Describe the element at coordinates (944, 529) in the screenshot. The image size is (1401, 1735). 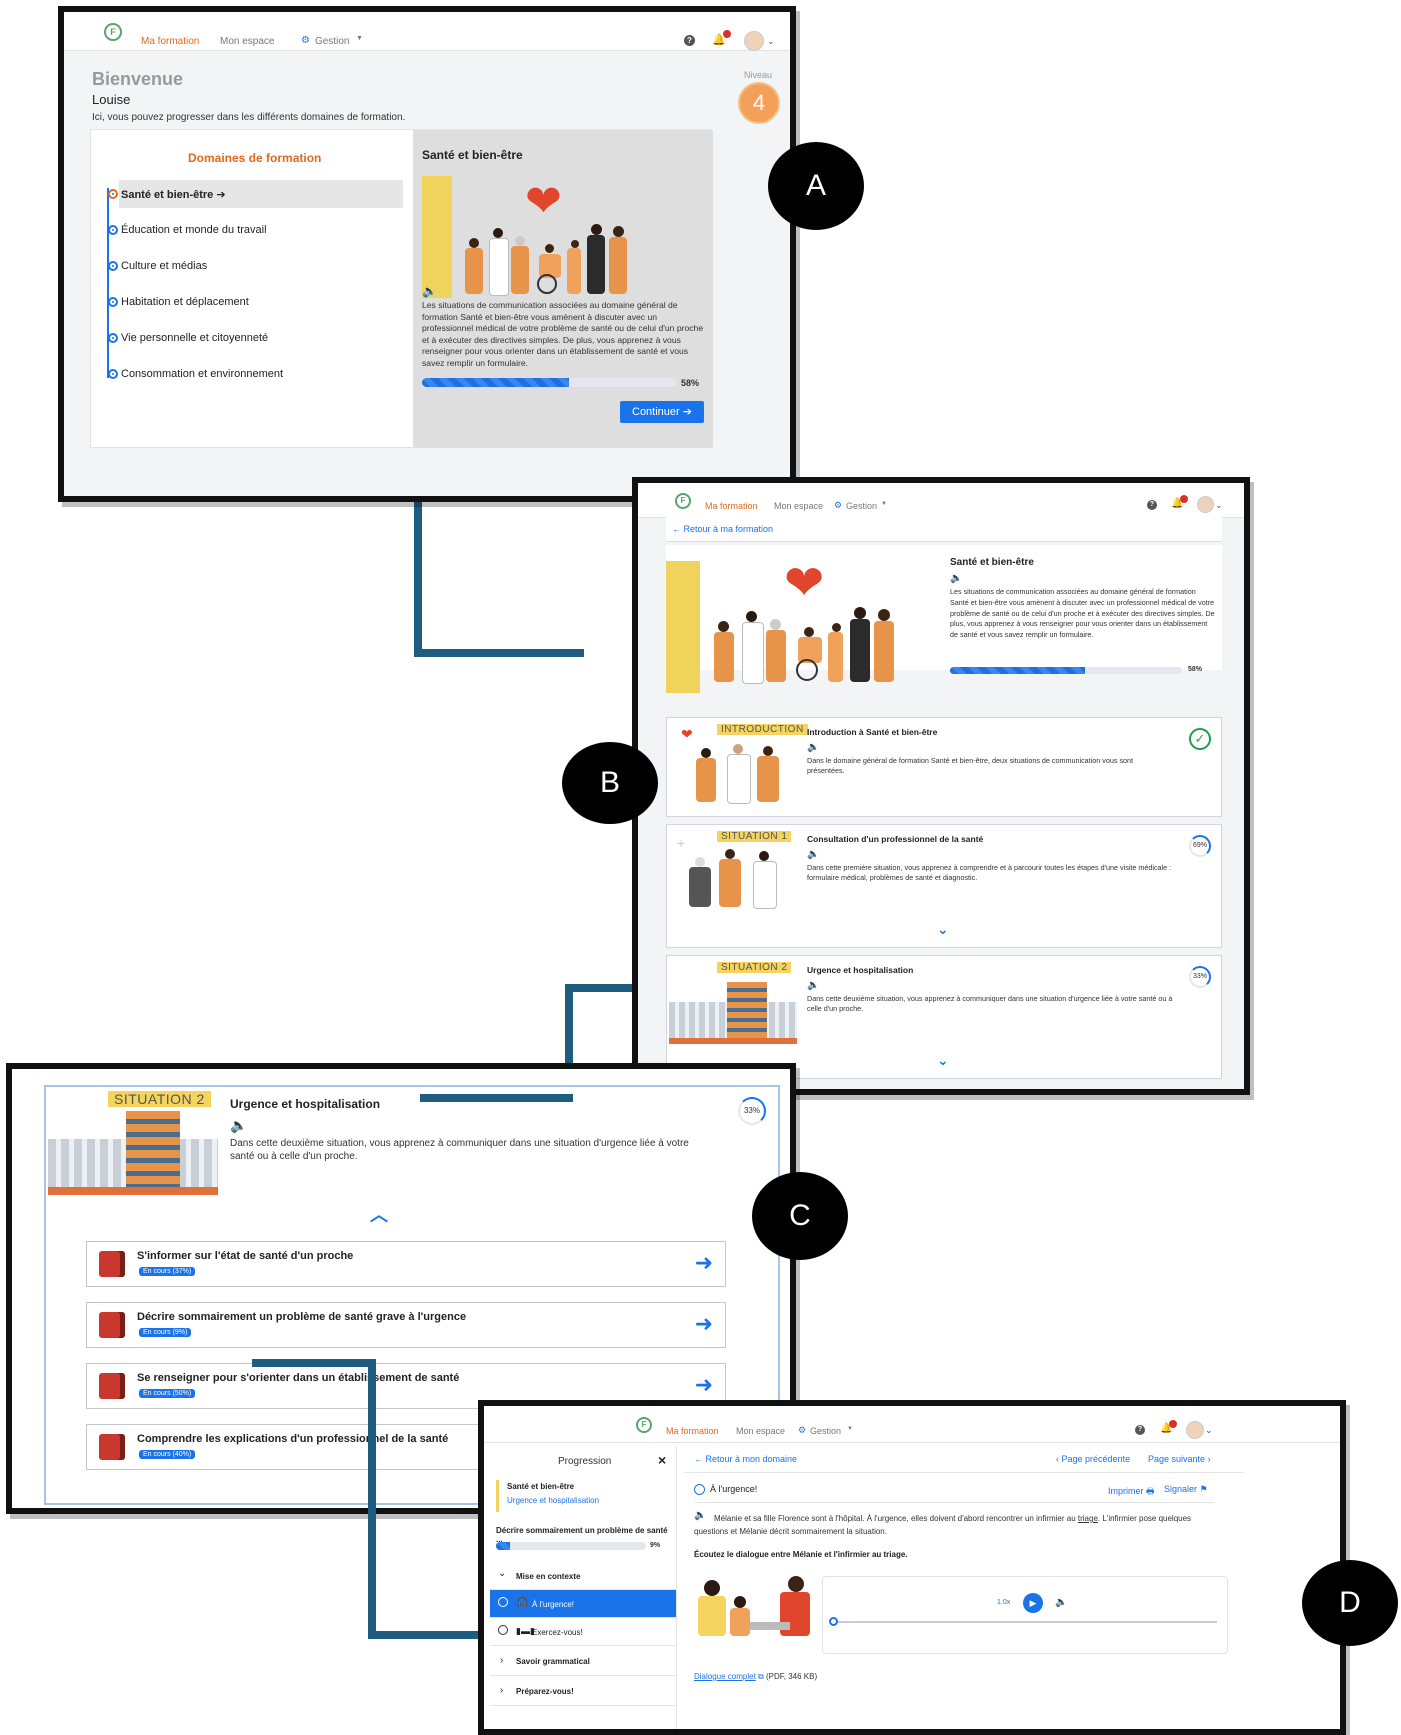
I see `breadcrumb-bar: ← Retour à ma formation` at that location.